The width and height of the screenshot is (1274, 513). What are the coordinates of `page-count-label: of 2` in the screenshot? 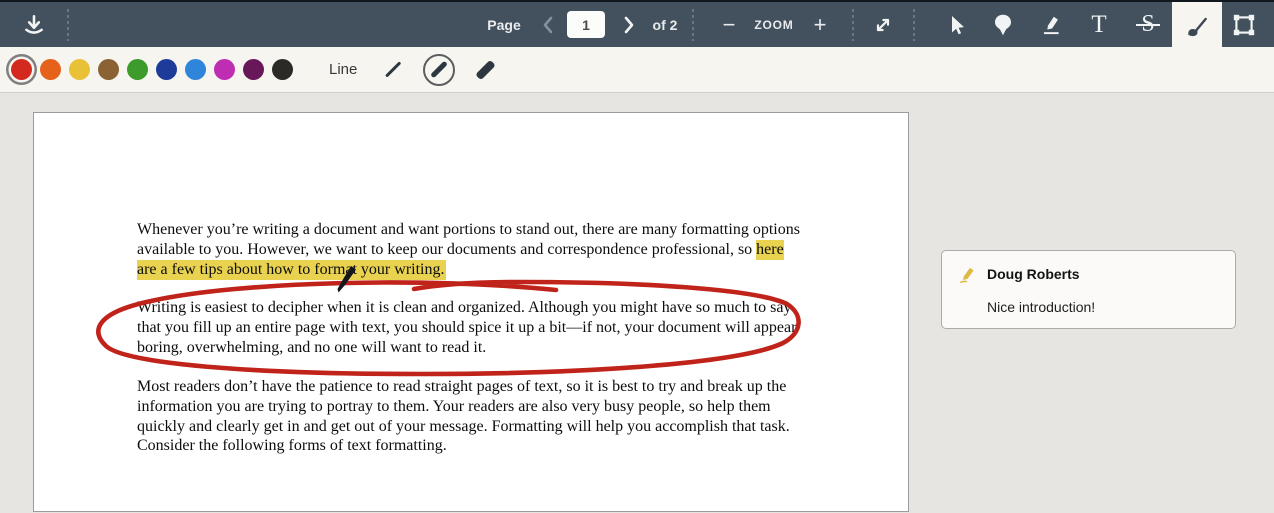 It's located at (665, 24).